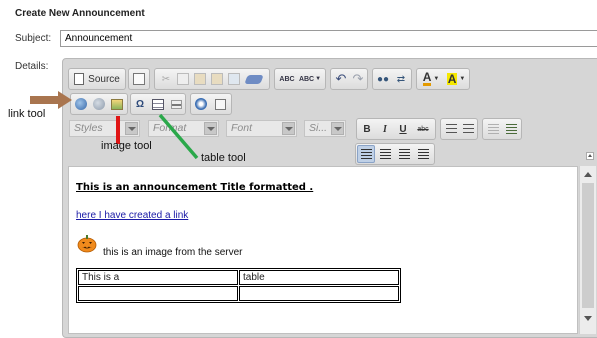 The height and width of the screenshot is (338, 597). I want to click on remove-format-button, so click(254, 79).